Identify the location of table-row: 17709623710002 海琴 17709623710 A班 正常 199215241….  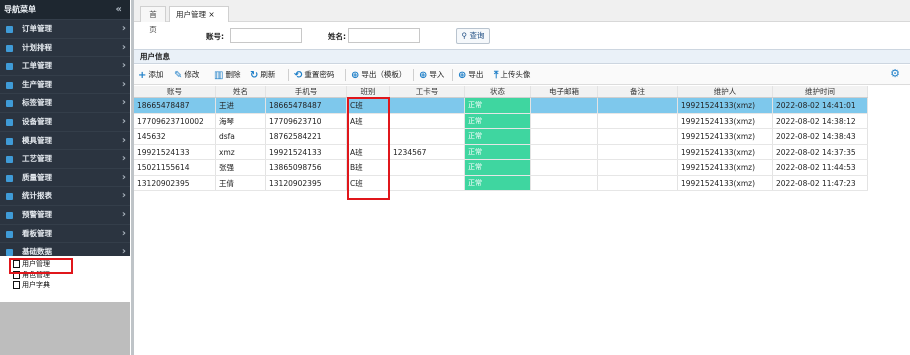
(501, 121).